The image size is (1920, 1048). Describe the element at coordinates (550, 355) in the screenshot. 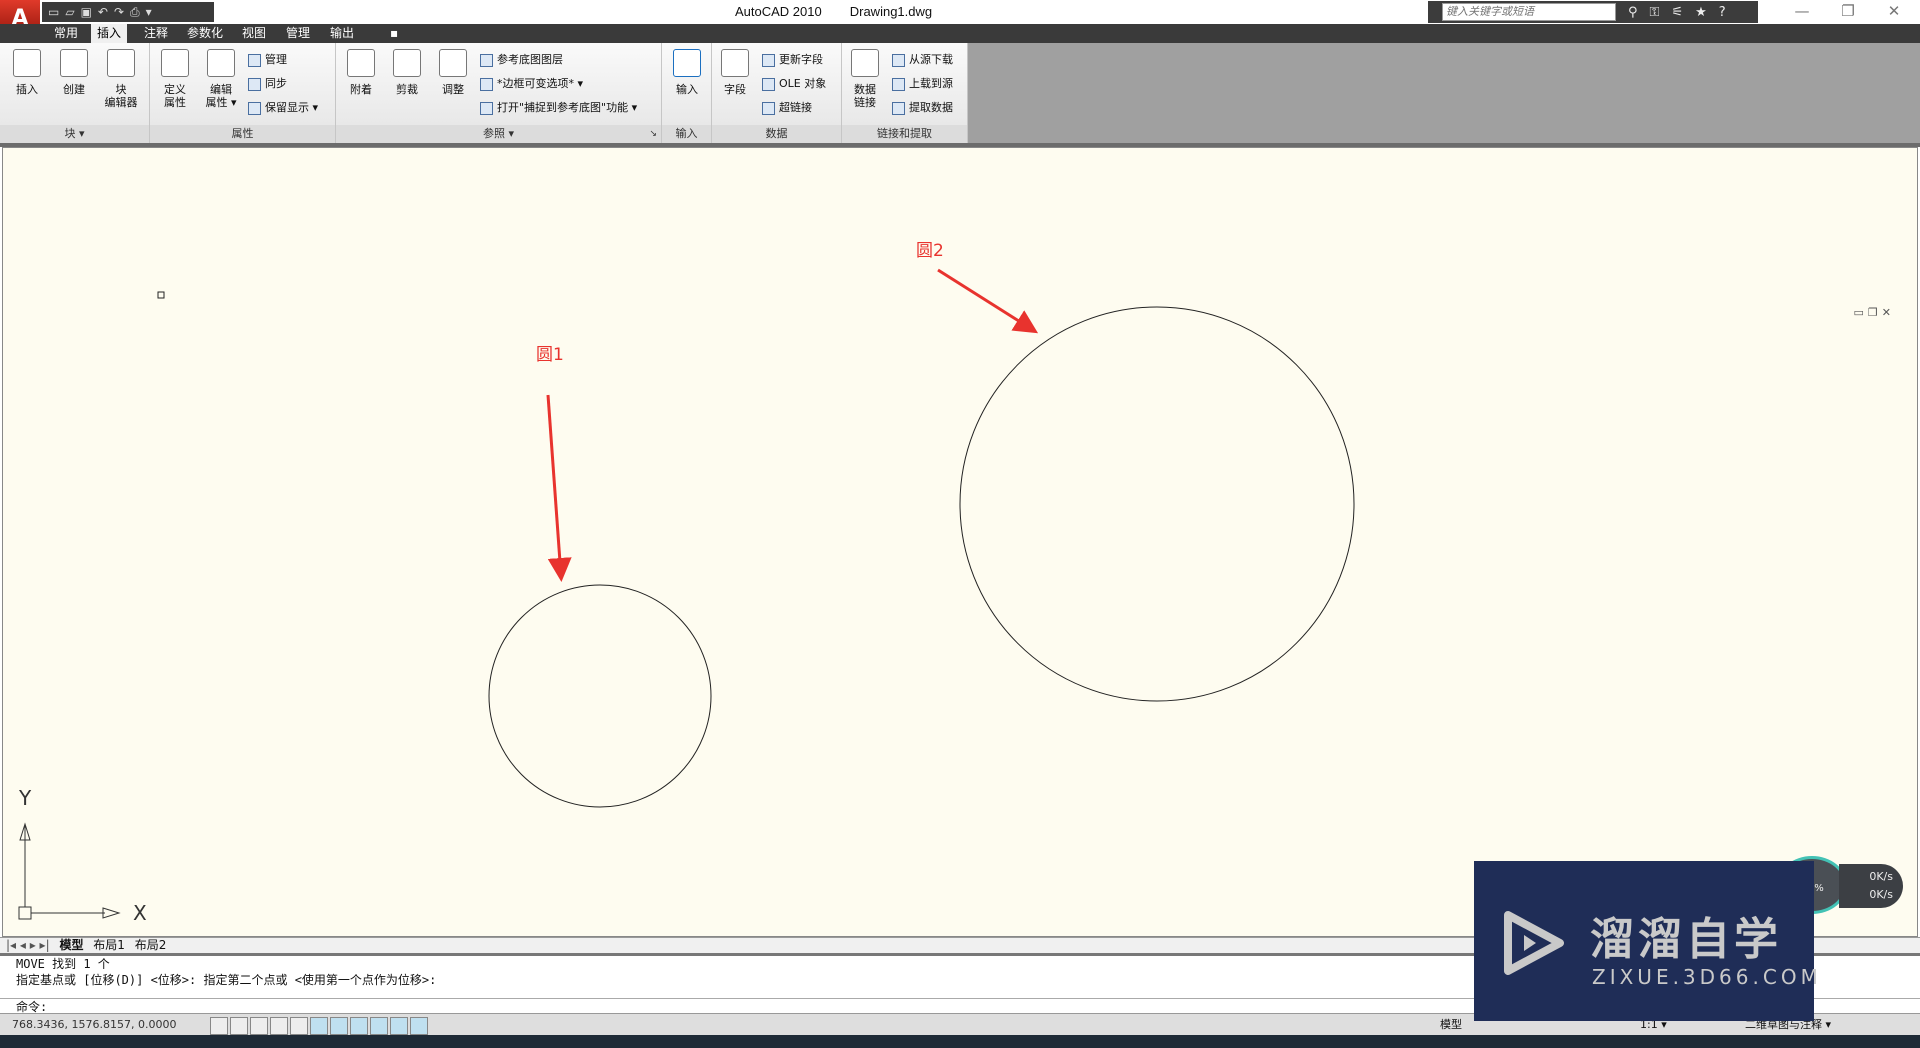

I see `label-circle-1: 圆1` at that location.